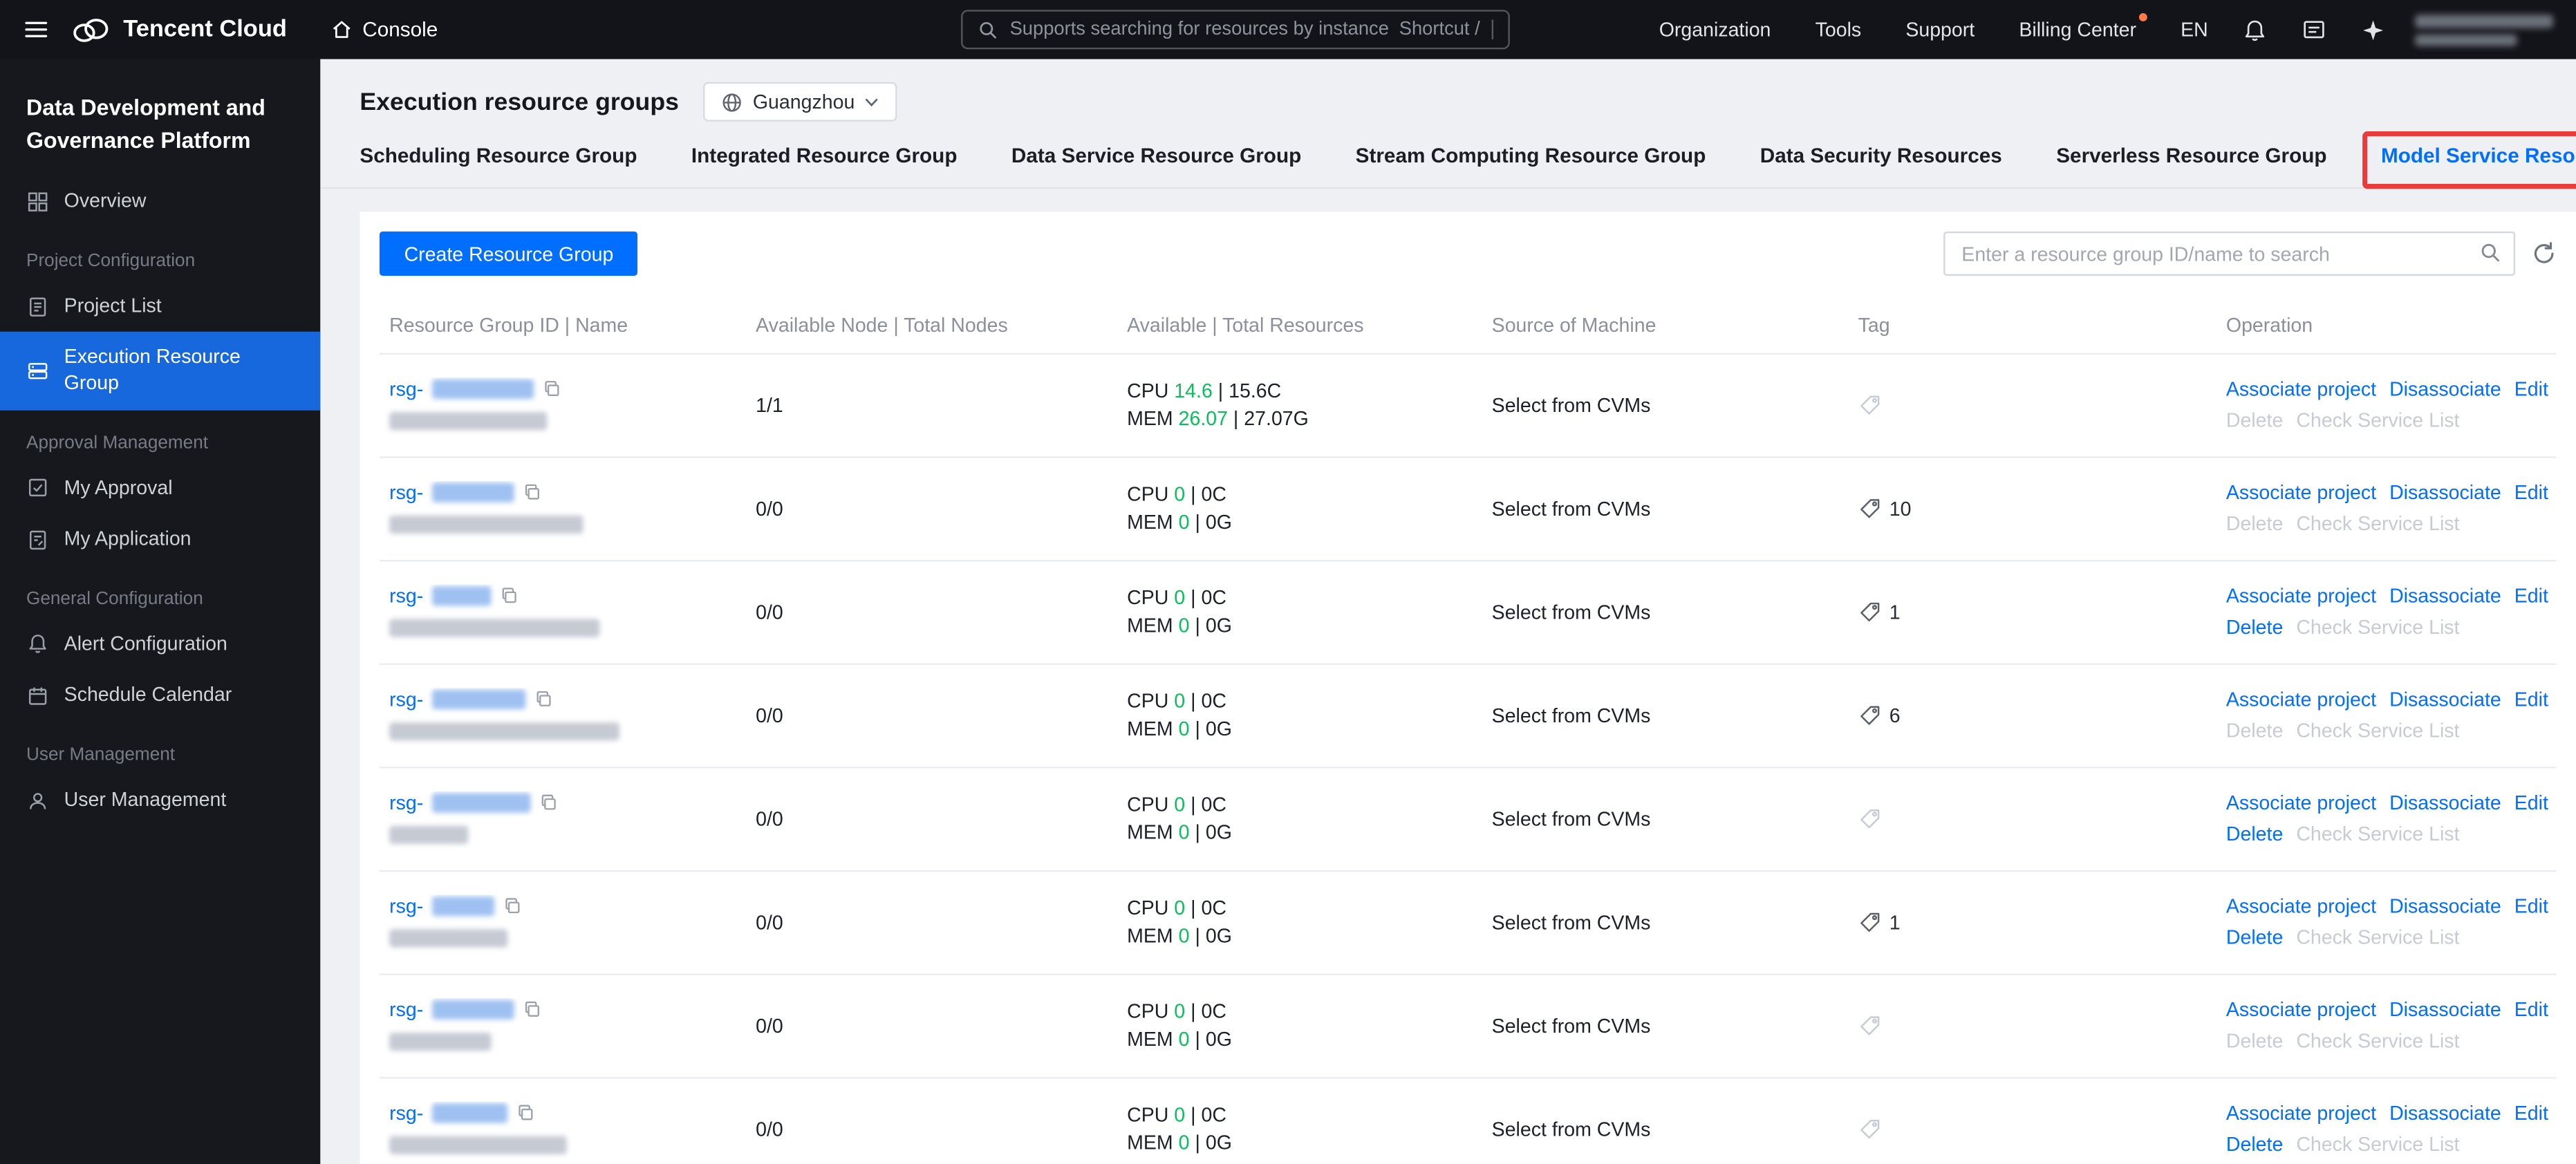  I want to click on tab: Data Service Resource Group, so click(1156, 165).